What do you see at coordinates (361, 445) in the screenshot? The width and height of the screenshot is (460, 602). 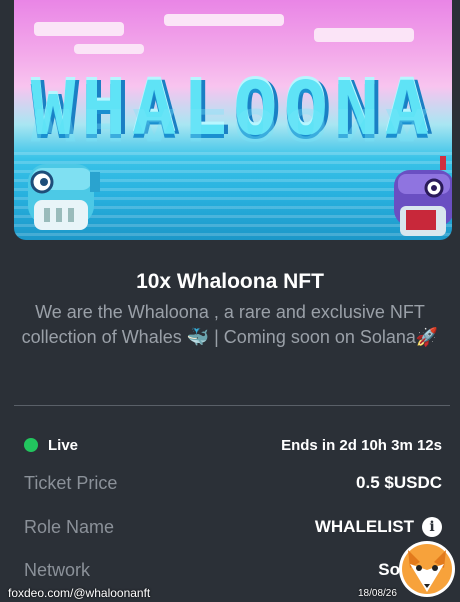 I see `countdown-text: Ends in 2d 10h 3m 12s` at bounding box center [361, 445].